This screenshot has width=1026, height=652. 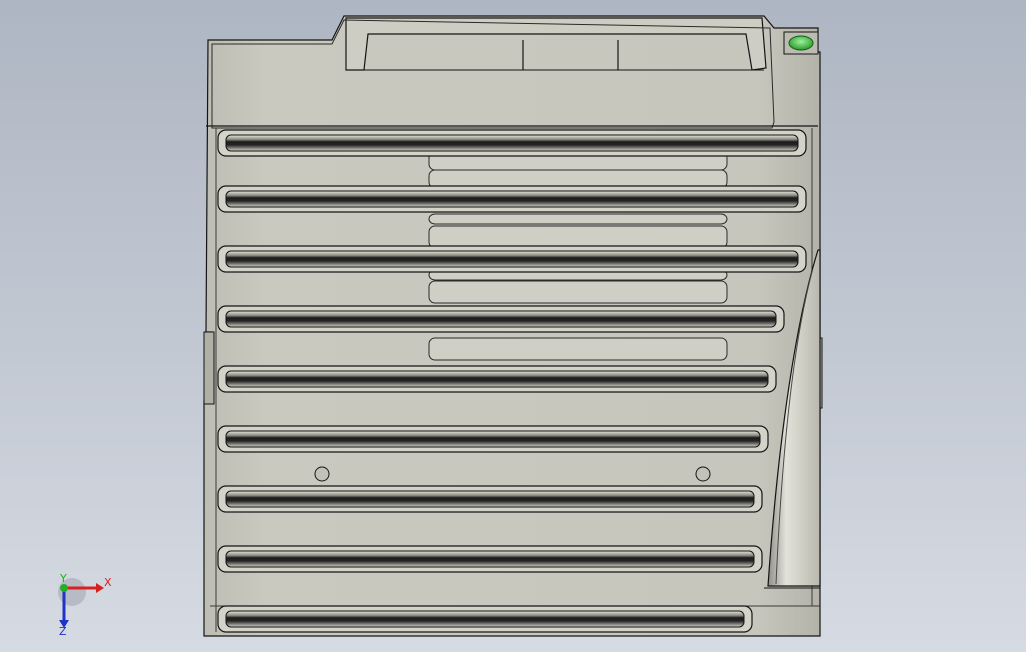 I want to click on orientation-triad: X Y Z, so click(x=84, y=604).